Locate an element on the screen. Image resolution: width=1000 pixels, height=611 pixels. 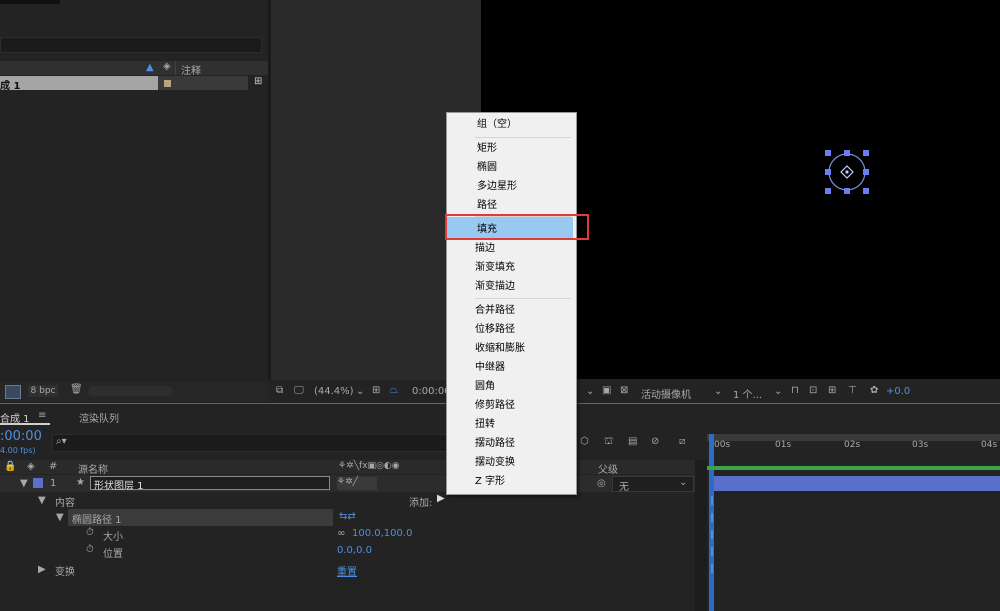
menu-item-wiggle-paths: 摆动路径 is located at coordinates (509, 443).